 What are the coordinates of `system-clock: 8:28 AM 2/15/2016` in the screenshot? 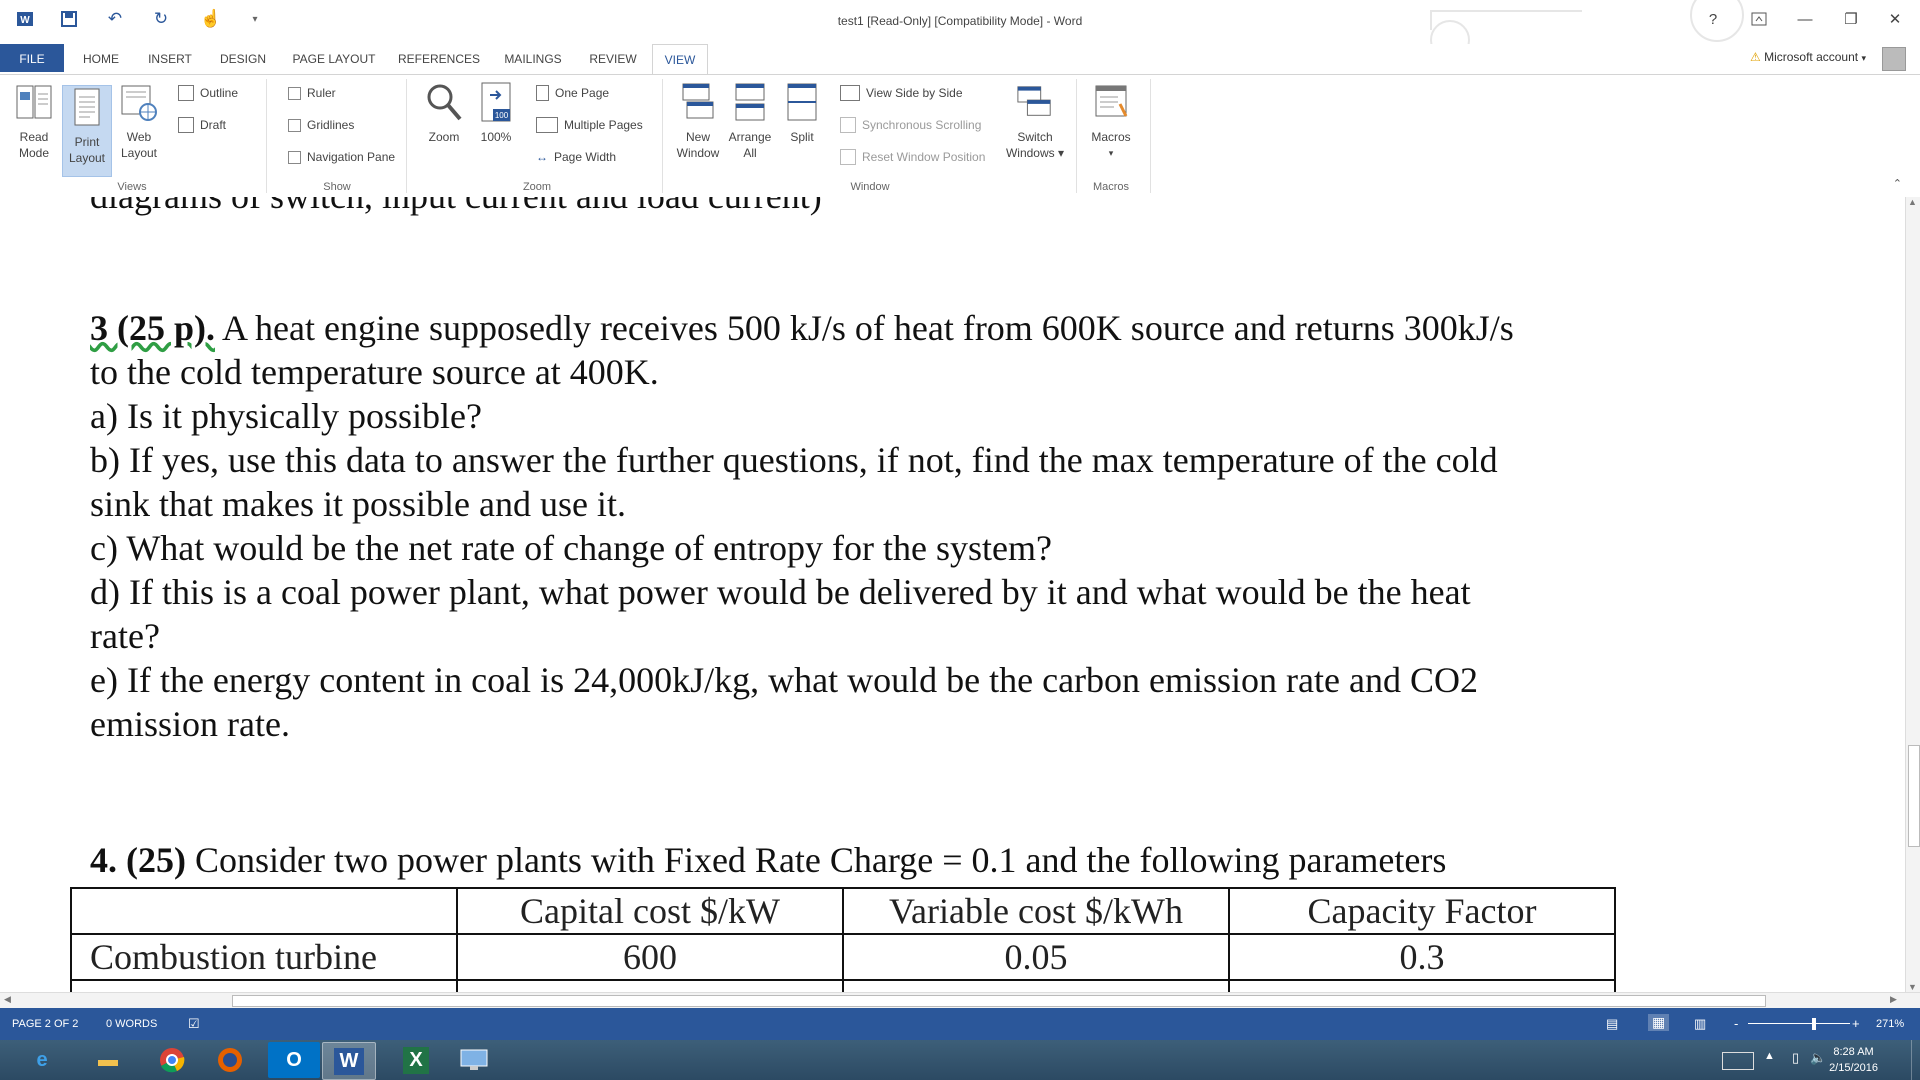 It's located at (1853, 1060).